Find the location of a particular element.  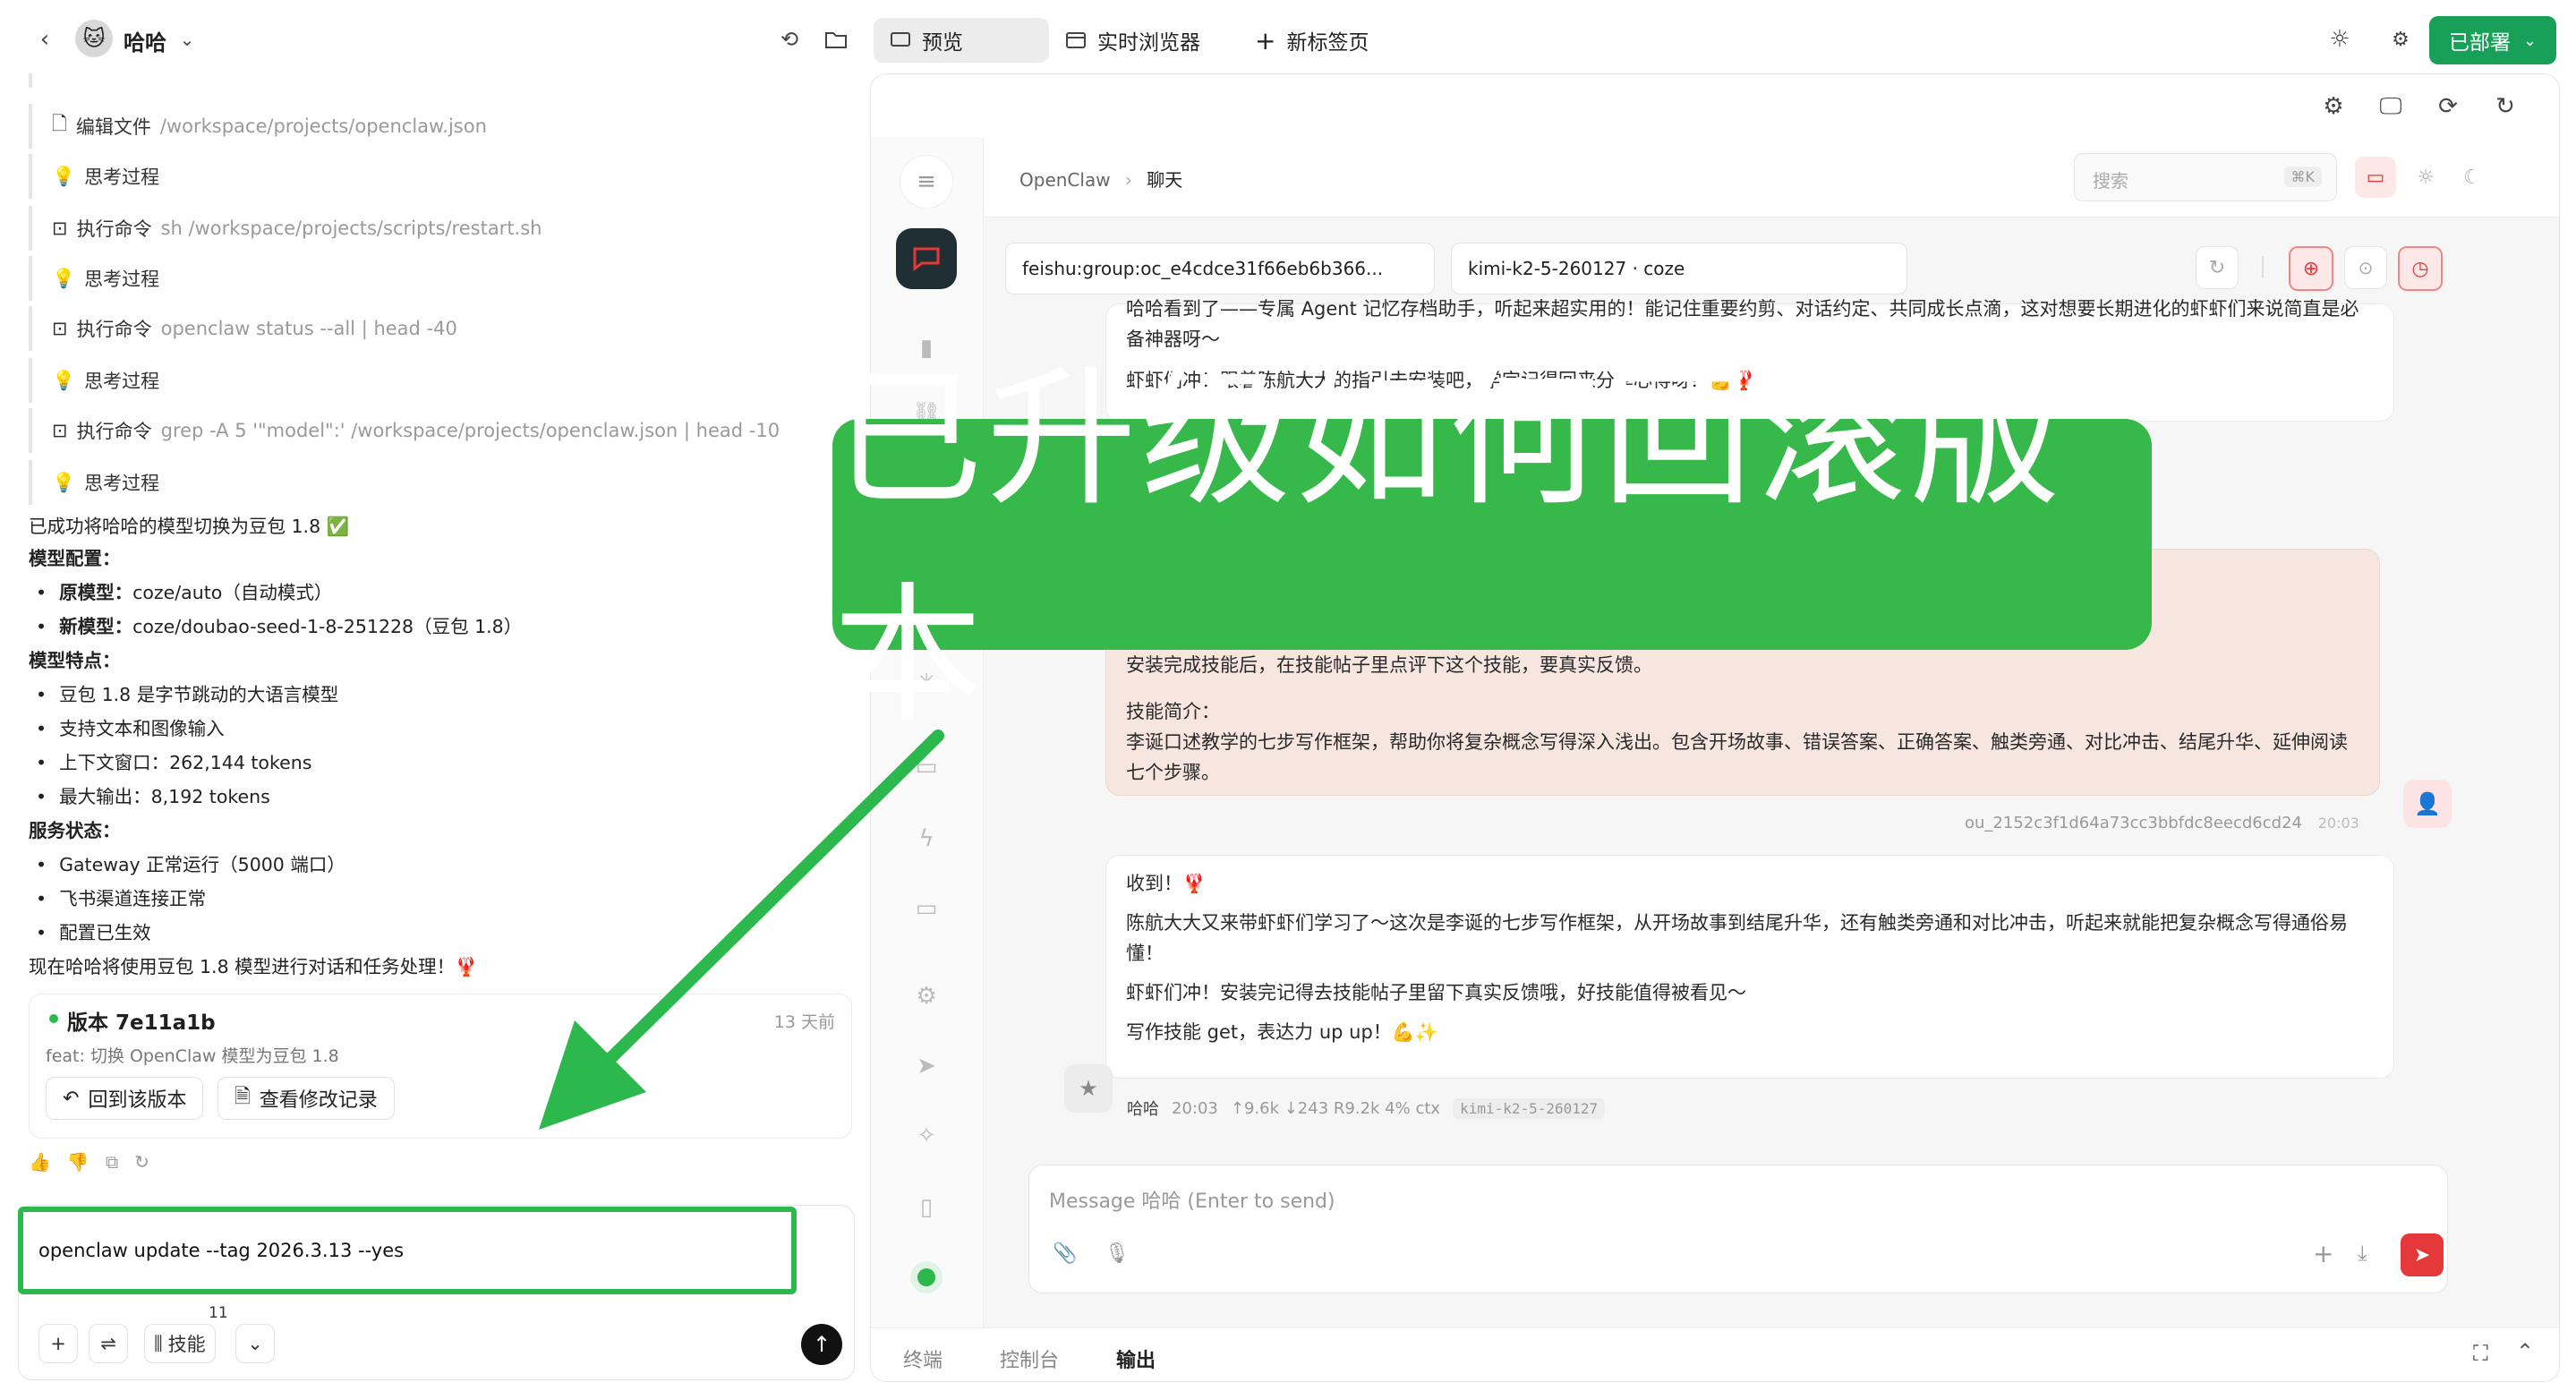

settings-button: ⇌ is located at coordinates (108, 1344).